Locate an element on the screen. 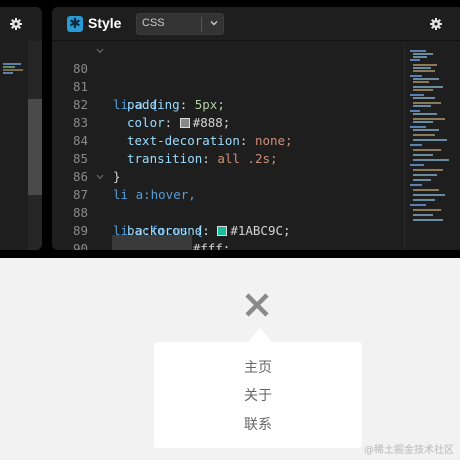 This screenshot has width=460, height=460. menu-item-contact: 联系 is located at coordinates (258, 425).